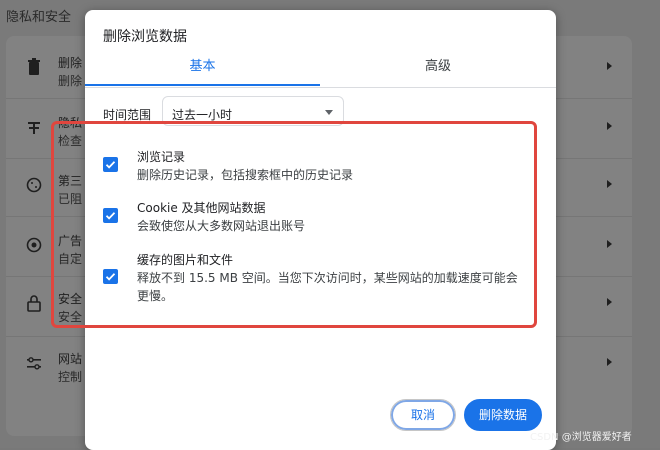  Describe the element at coordinates (70, 377) in the screenshot. I see `settings-row-subtitle: 控制` at that location.